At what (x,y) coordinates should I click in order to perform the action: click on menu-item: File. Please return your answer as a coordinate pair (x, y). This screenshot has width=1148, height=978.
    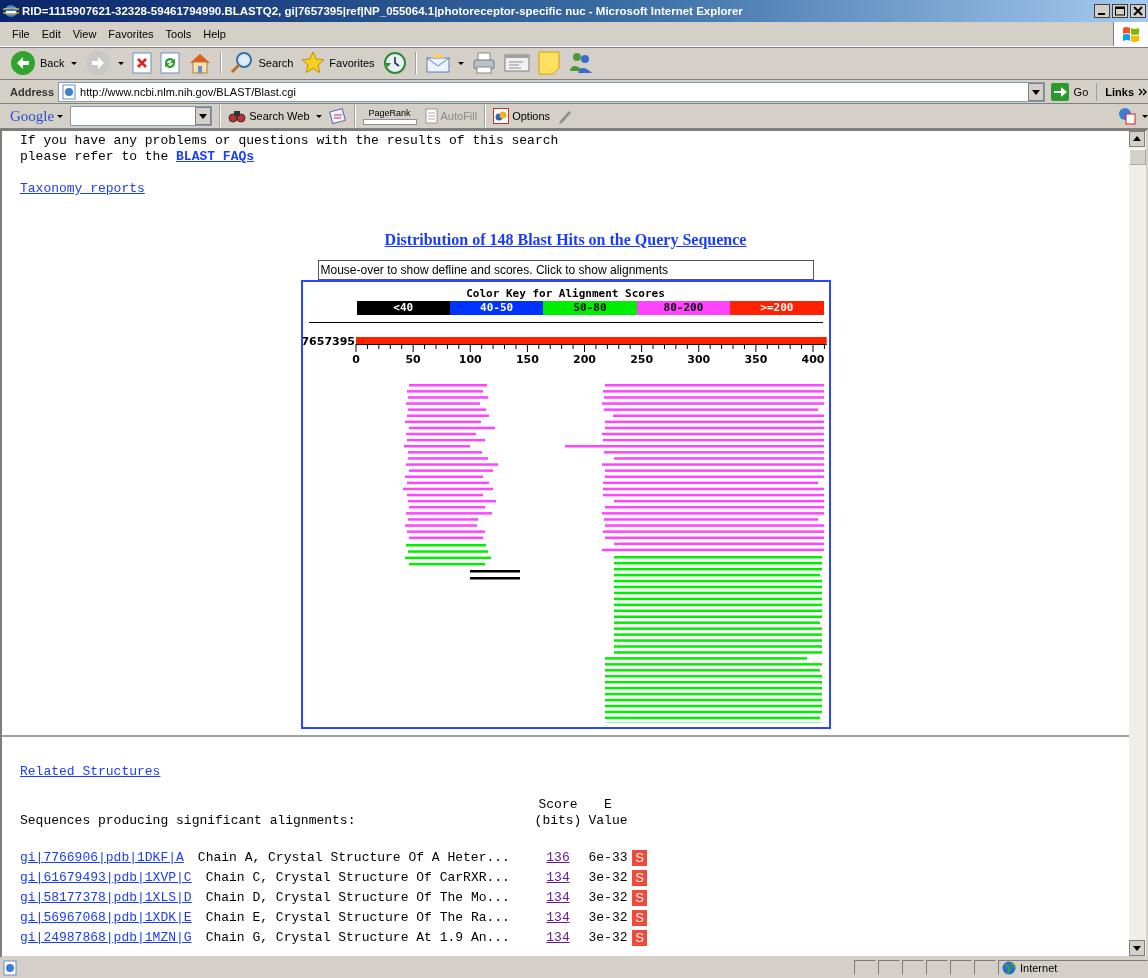
    Looking at the image, I should click on (21, 34).